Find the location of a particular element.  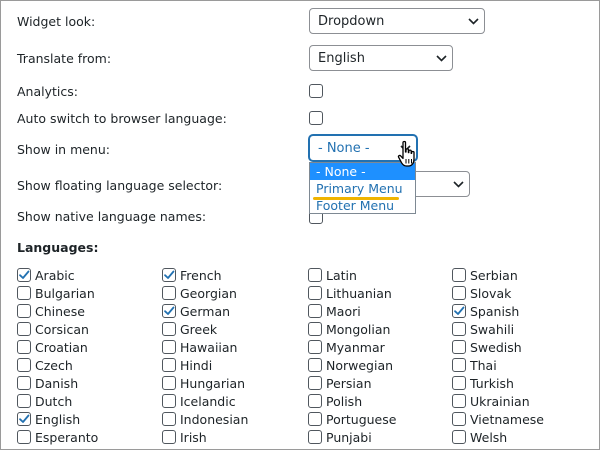

language-name: Punjabi is located at coordinates (349, 437).